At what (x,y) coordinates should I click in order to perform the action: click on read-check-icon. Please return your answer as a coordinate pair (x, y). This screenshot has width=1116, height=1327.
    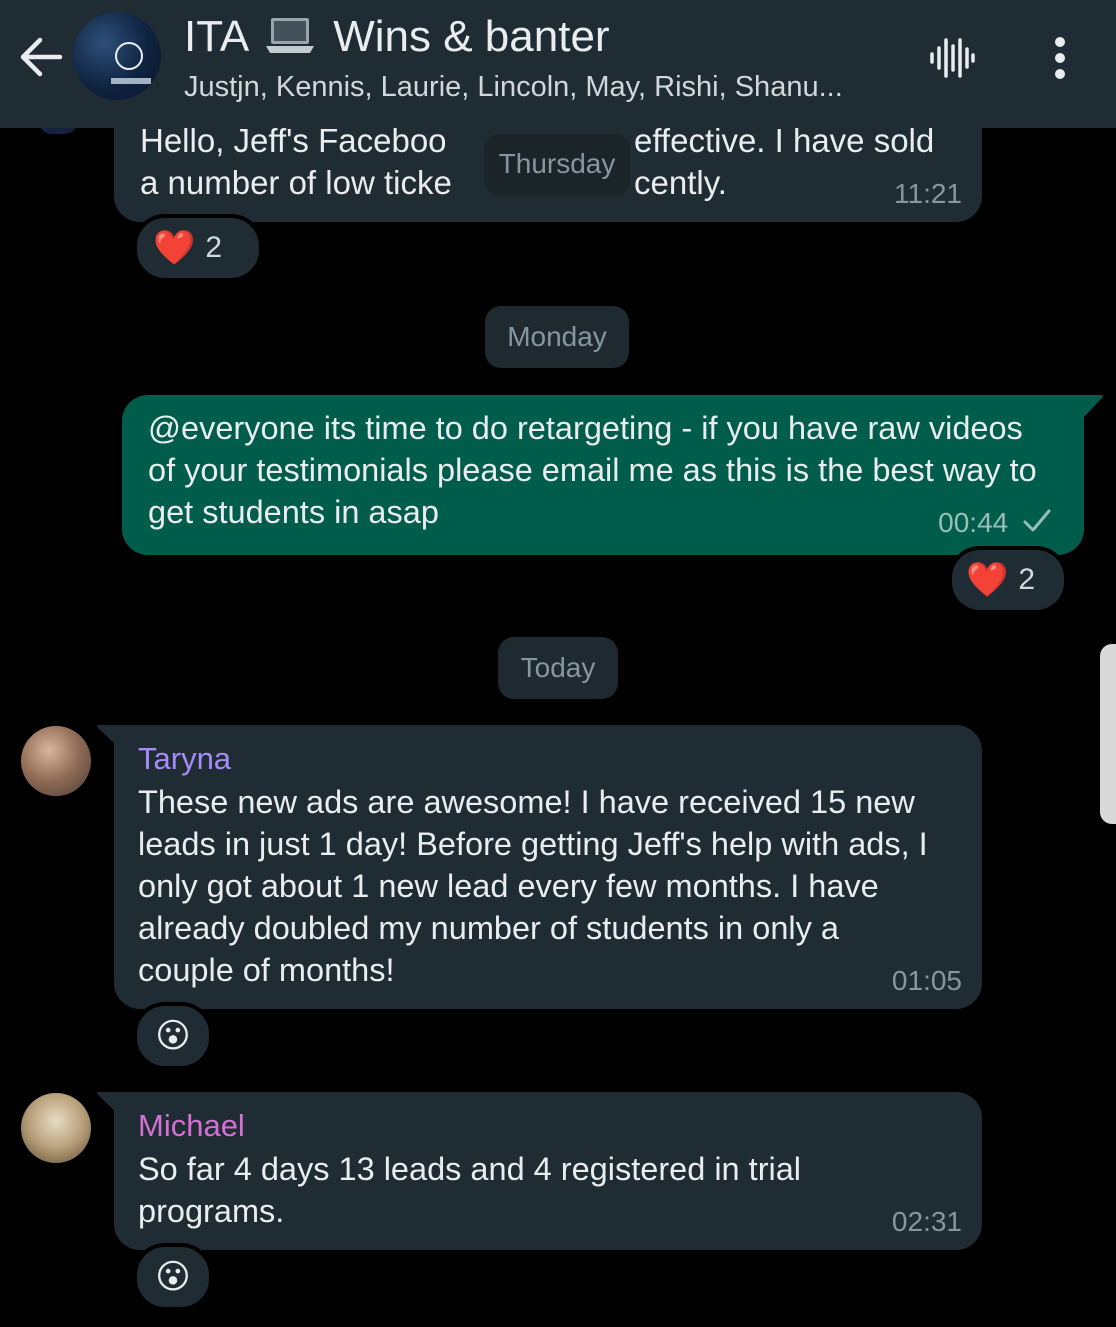
    Looking at the image, I should click on (1037, 520).